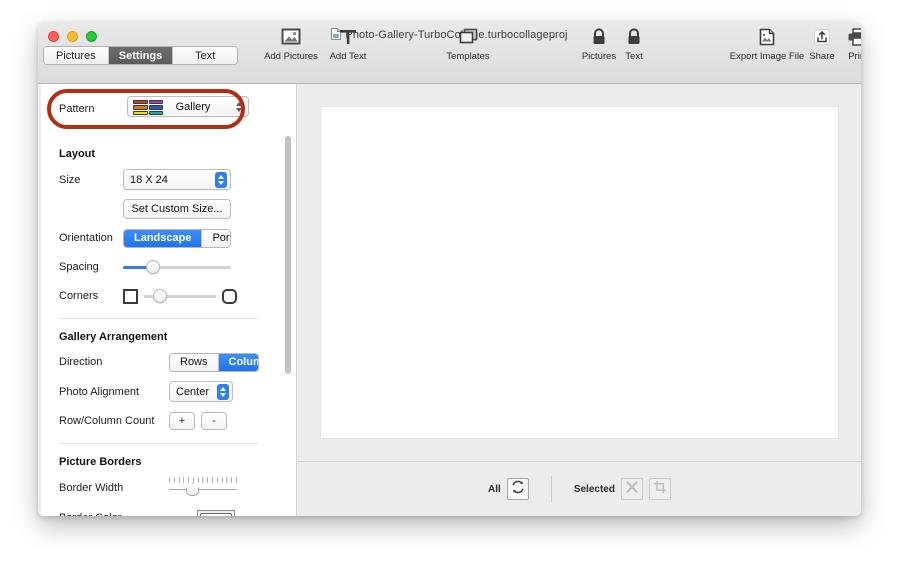 The height and width of the screenshot is (568, 900). I want to click on size-select: 18 X 24, so click(177, 179).